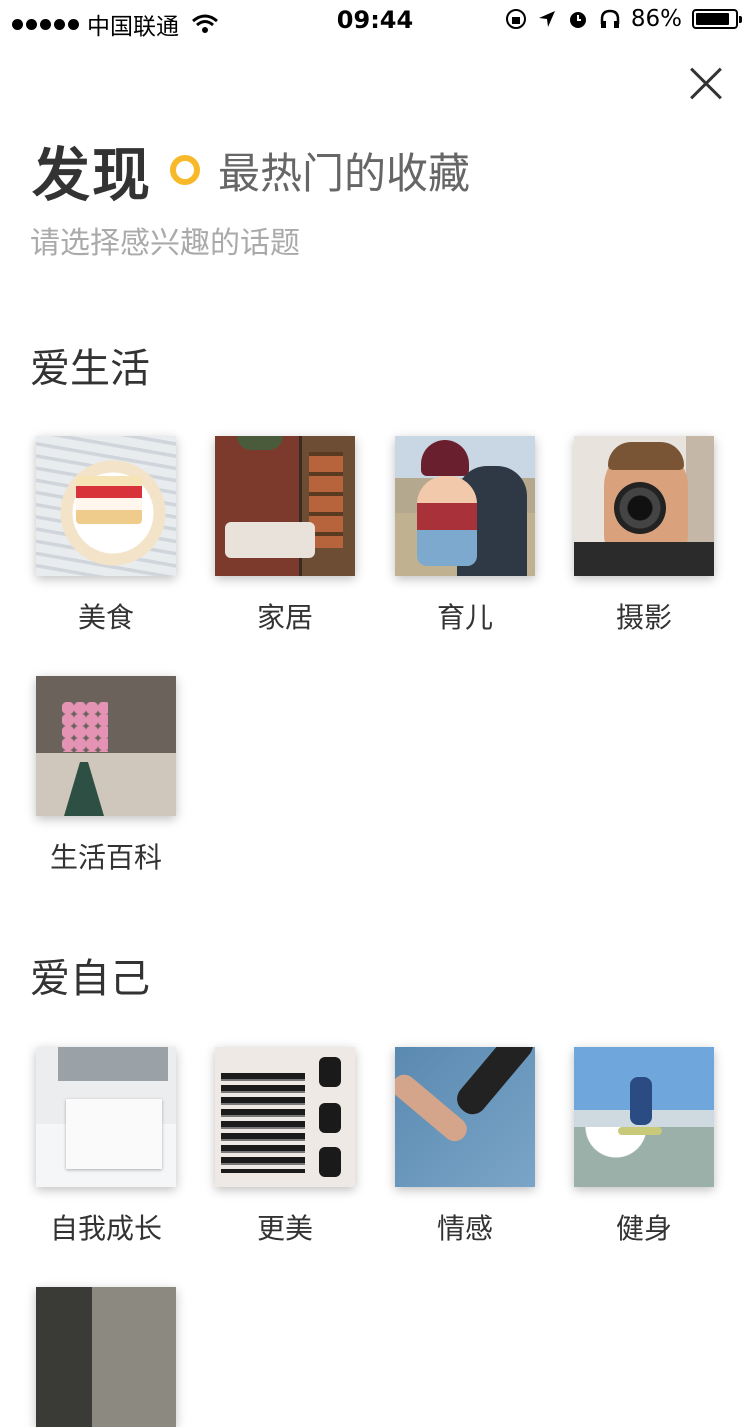  What do you see at coordinates (375, 20) in the screenshot?
I see `status-bar: 中国联通 09:44 86%` at bounding box center [375, 20].